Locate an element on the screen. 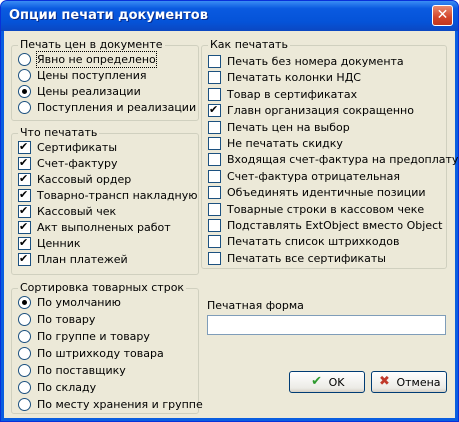  how-to-print-option-item: Печатать список штрихкодов is located at coordinates (303, 241).